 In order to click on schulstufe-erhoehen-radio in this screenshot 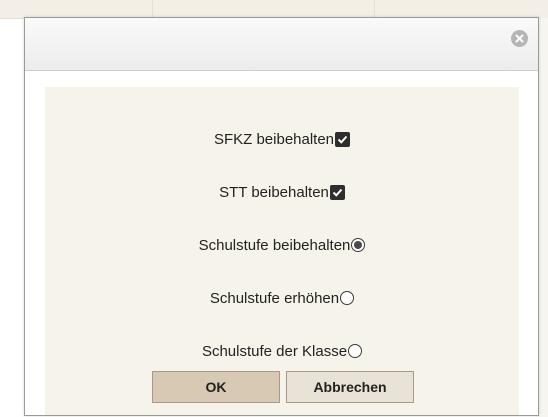, I will do `click(347, 298)`.